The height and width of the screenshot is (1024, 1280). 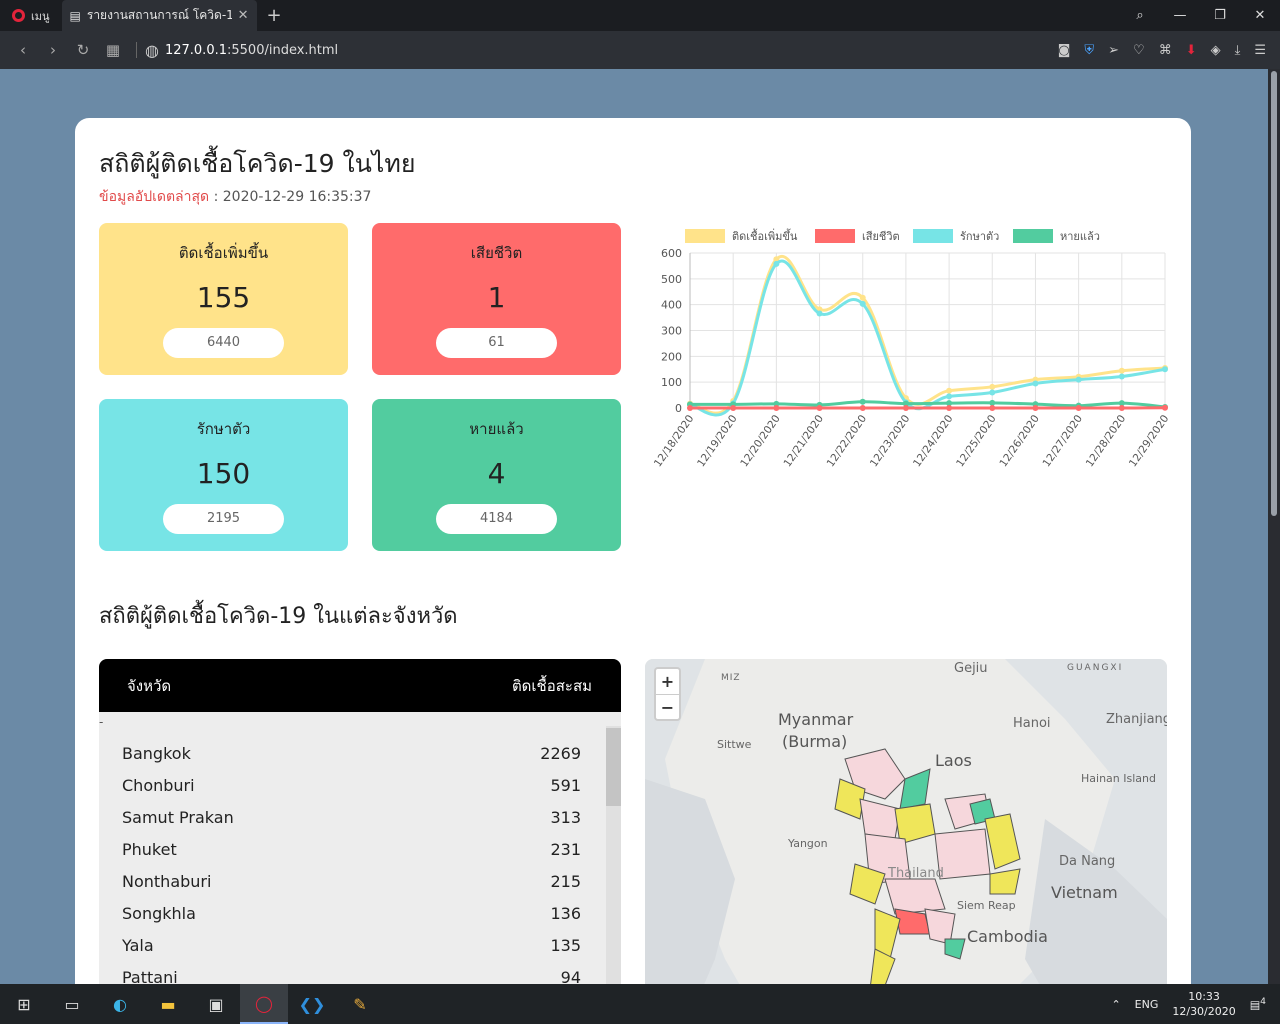 I want to click on translate-icon: ⌘, so click(x=1165, y=50).